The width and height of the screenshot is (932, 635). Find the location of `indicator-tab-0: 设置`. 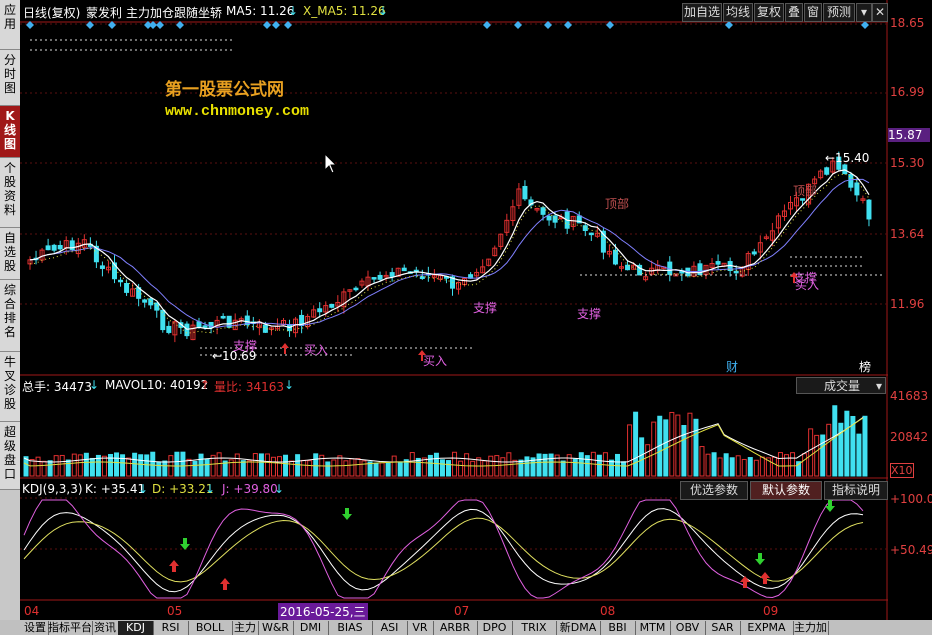

indicator-tab-0: 设置 is located at coordinates (35, 628).